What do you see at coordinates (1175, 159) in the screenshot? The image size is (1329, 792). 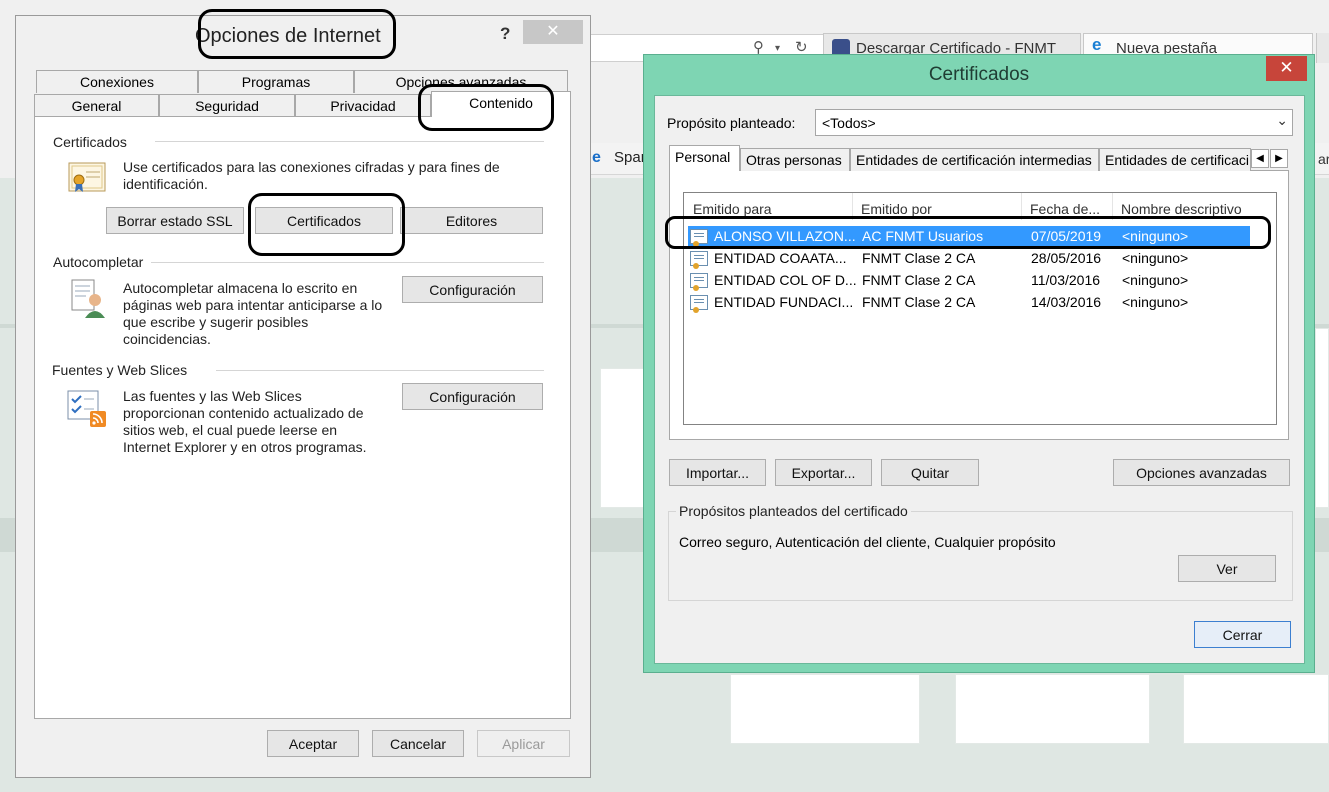 I see `tab-entidades-raiz: Entidades de certificaci` at bounding box center [1175, 159].